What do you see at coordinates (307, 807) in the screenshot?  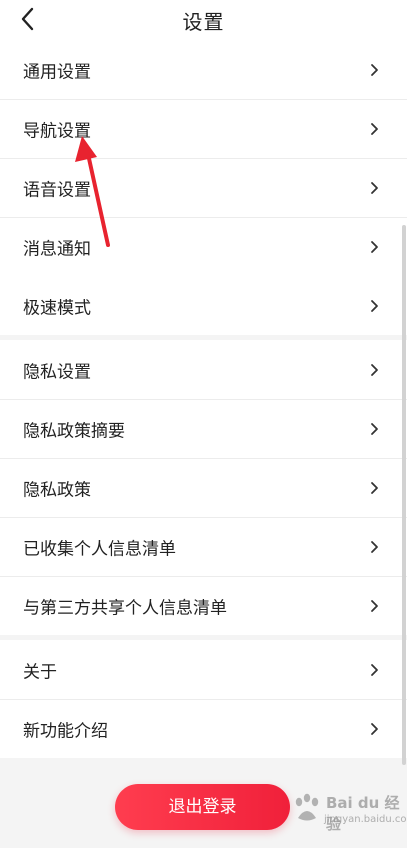 I see `paw-logo-icon` at bounding box center [307, 807].